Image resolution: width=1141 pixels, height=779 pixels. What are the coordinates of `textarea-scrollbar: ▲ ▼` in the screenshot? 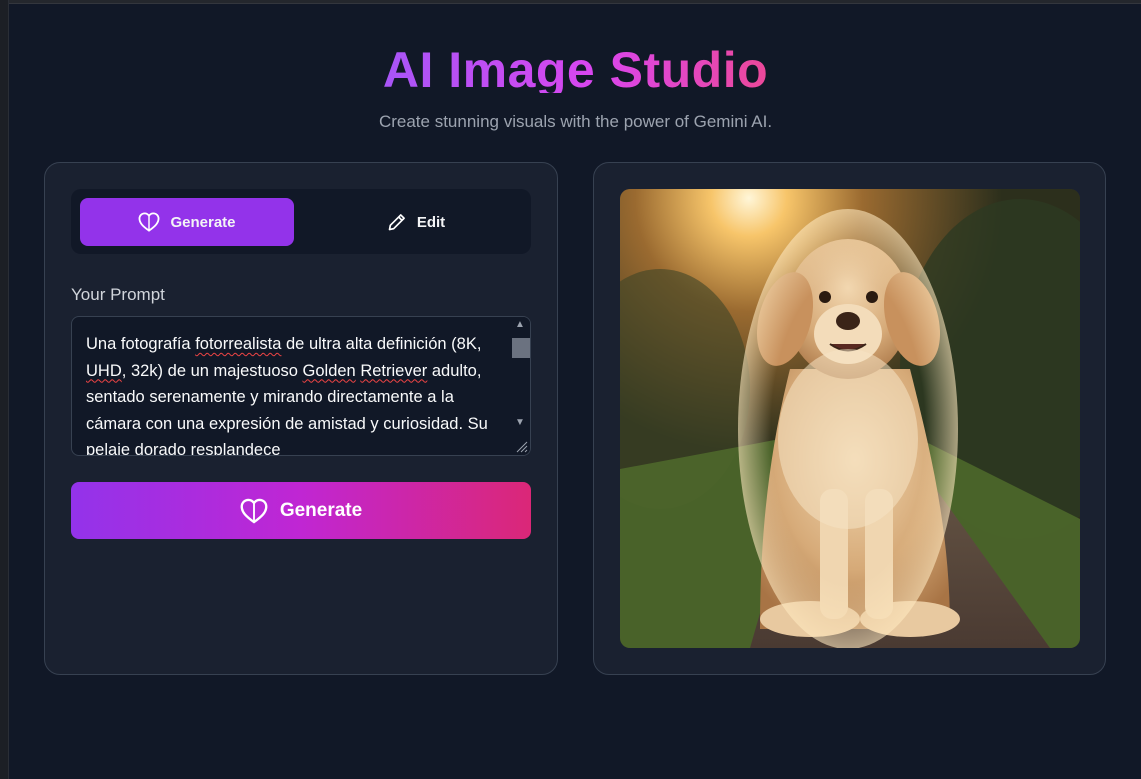 It's located at (520, 386).